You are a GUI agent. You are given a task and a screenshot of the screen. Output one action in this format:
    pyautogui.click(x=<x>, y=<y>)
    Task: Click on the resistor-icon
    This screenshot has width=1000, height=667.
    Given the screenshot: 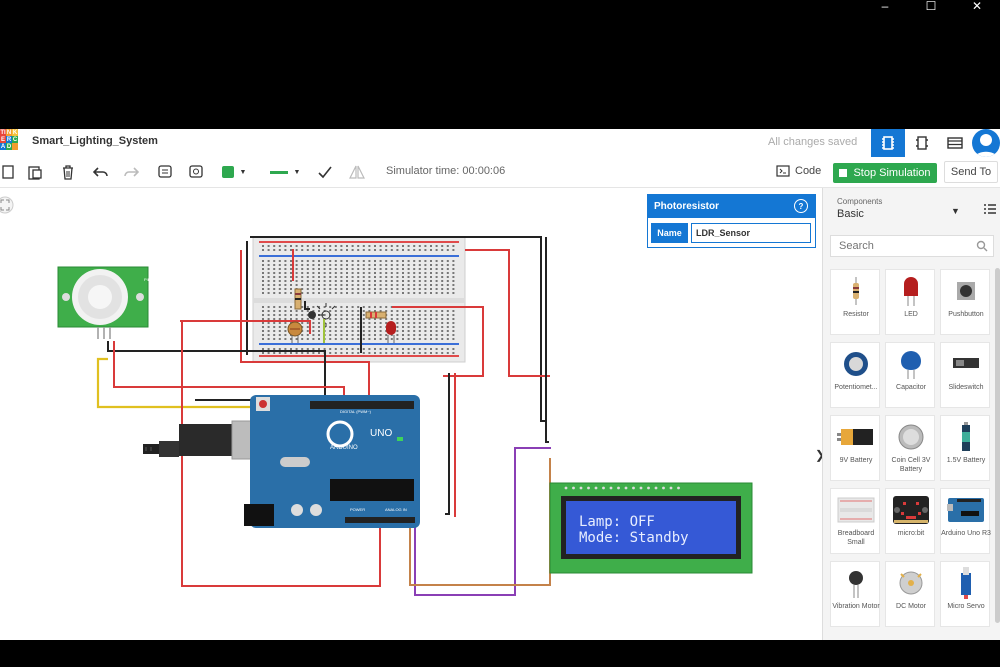 What is the action you would take?
    pyautogui.click(x=856, y=291)
    